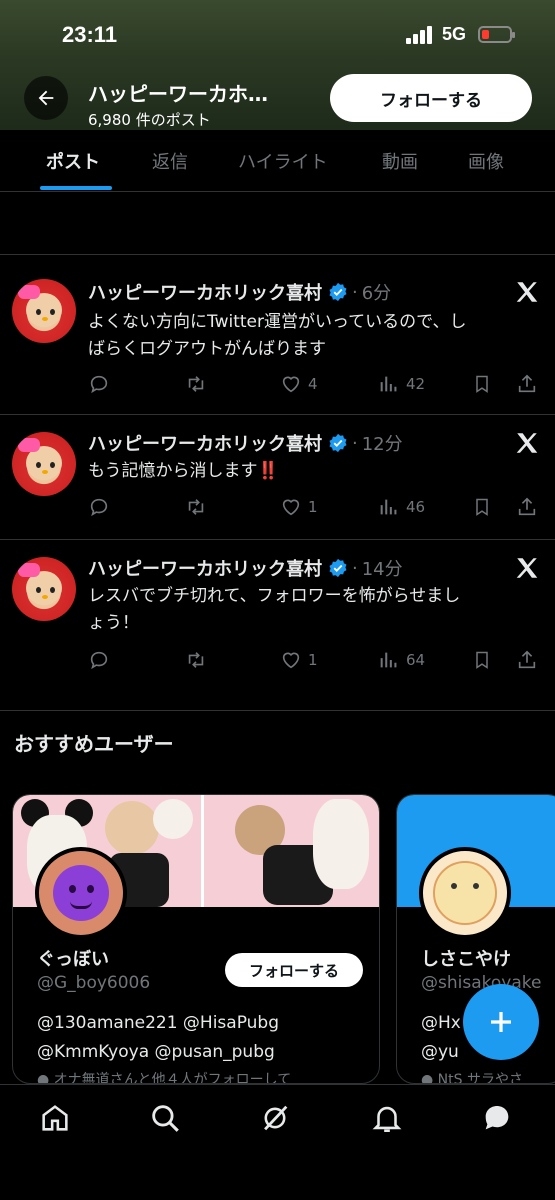  What do you see at coordinates (170, 161) in the screenshot?
I see `tab-replies: 返信` at bounding box center [170, 161].